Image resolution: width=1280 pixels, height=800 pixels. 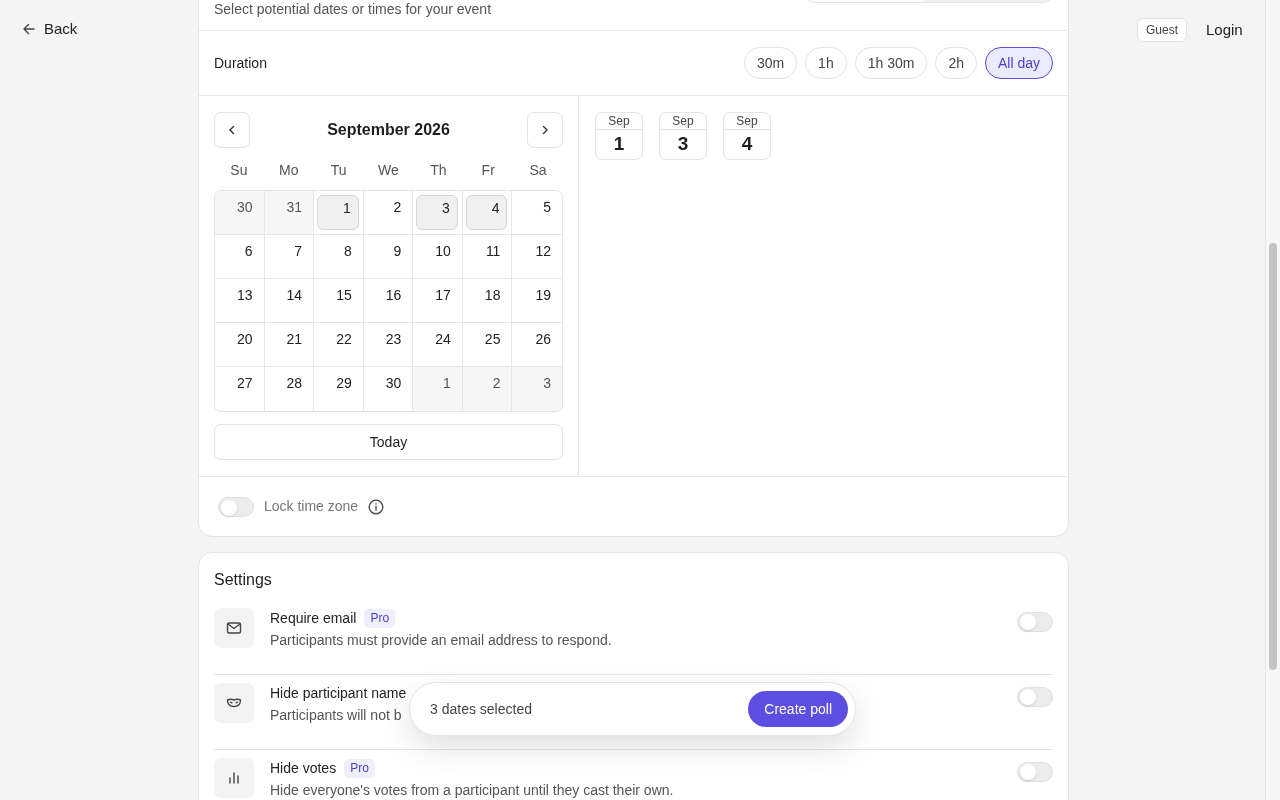 What do you see at coordinates (239, 344) in the screenshot?
I see `calendar-day: 20` at bounding box center [239, 344].